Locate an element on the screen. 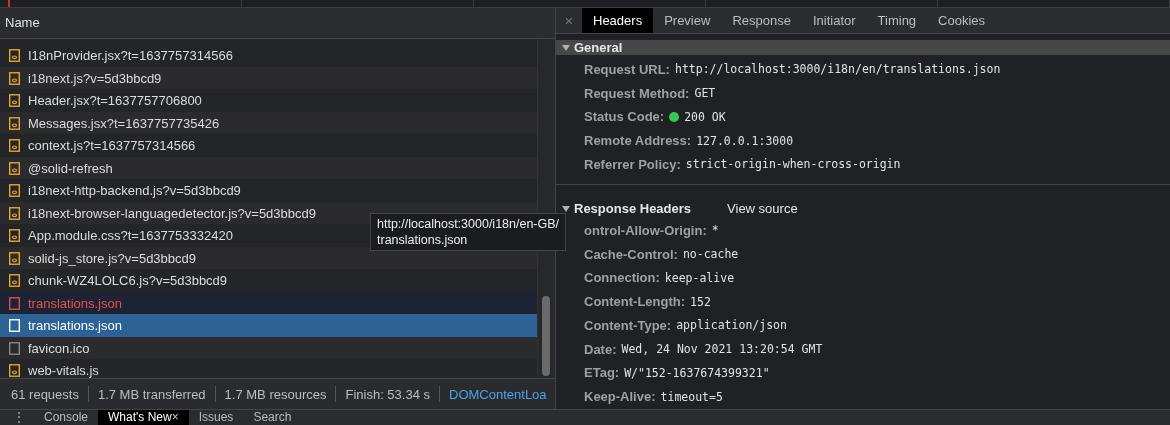 The image size is (1170, 425). drawer-tab: Console is located at coordinates (66, 417).